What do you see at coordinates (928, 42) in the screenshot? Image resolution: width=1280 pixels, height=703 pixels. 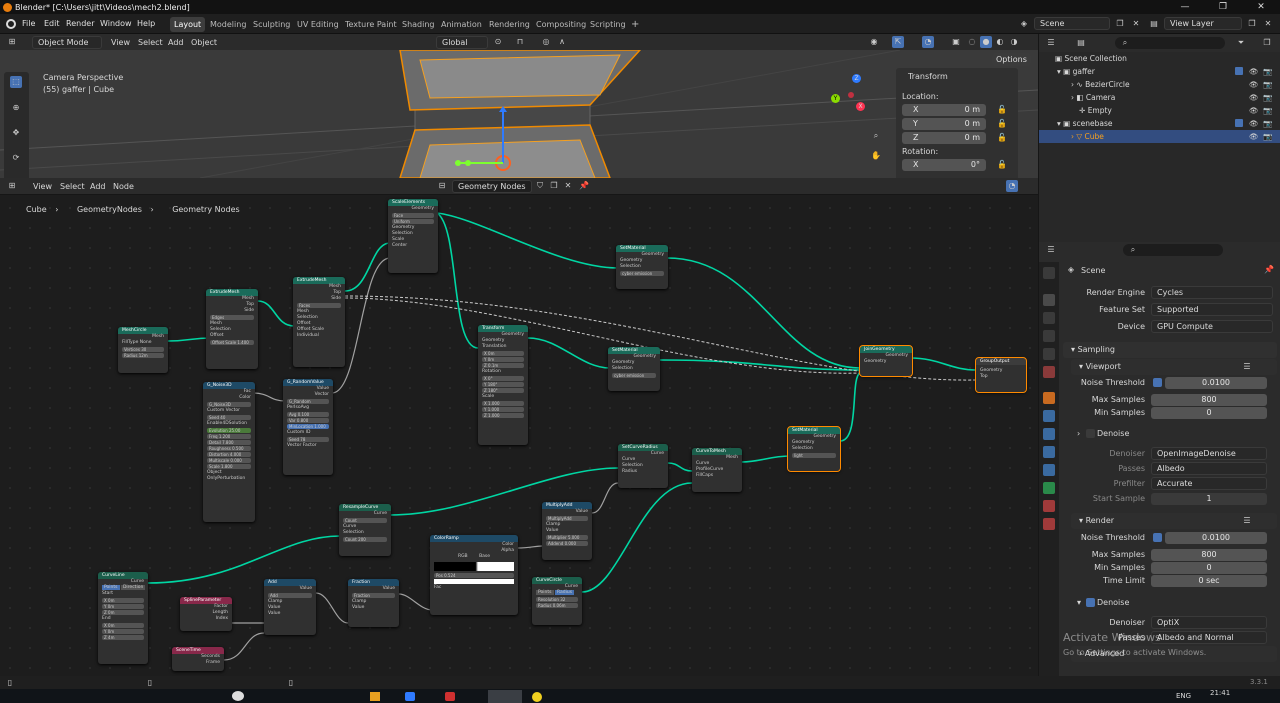 I see `overlay-toggle-icon: ◔` at bounding box center [928, 42].